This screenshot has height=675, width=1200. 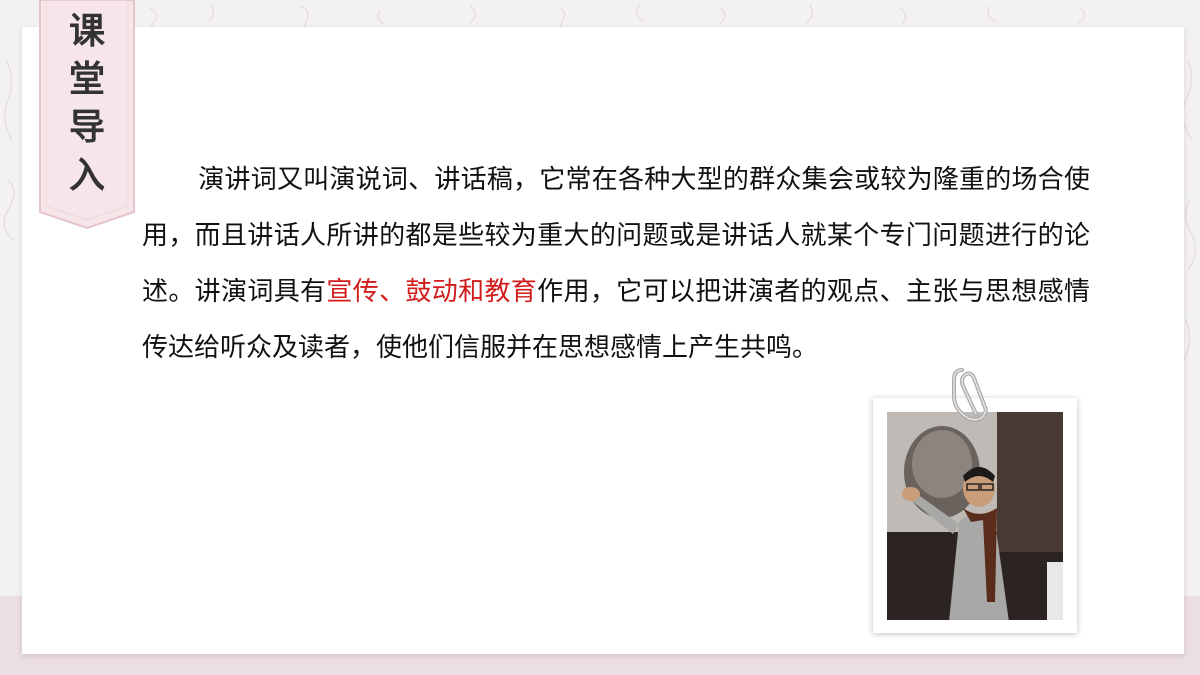 I want to click on tag-title: 课 堂 导 入, so click(x=87, y=104).